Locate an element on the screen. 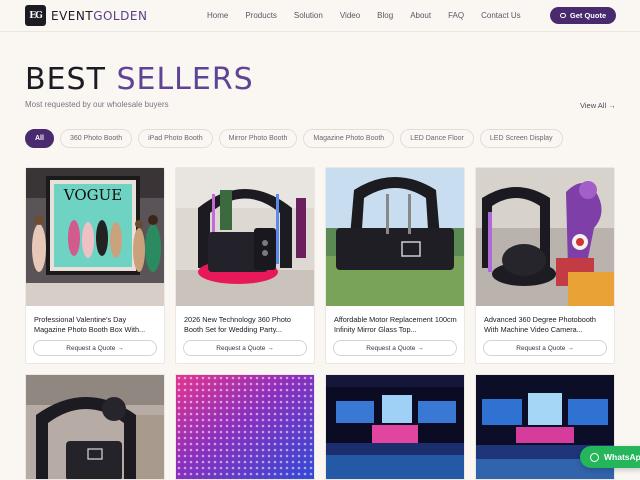 Image resolution: width=640 pixels, height=480 pixels. filter-360-photo-booth: 360 Photo Booth is located at coordinates (96, 138).